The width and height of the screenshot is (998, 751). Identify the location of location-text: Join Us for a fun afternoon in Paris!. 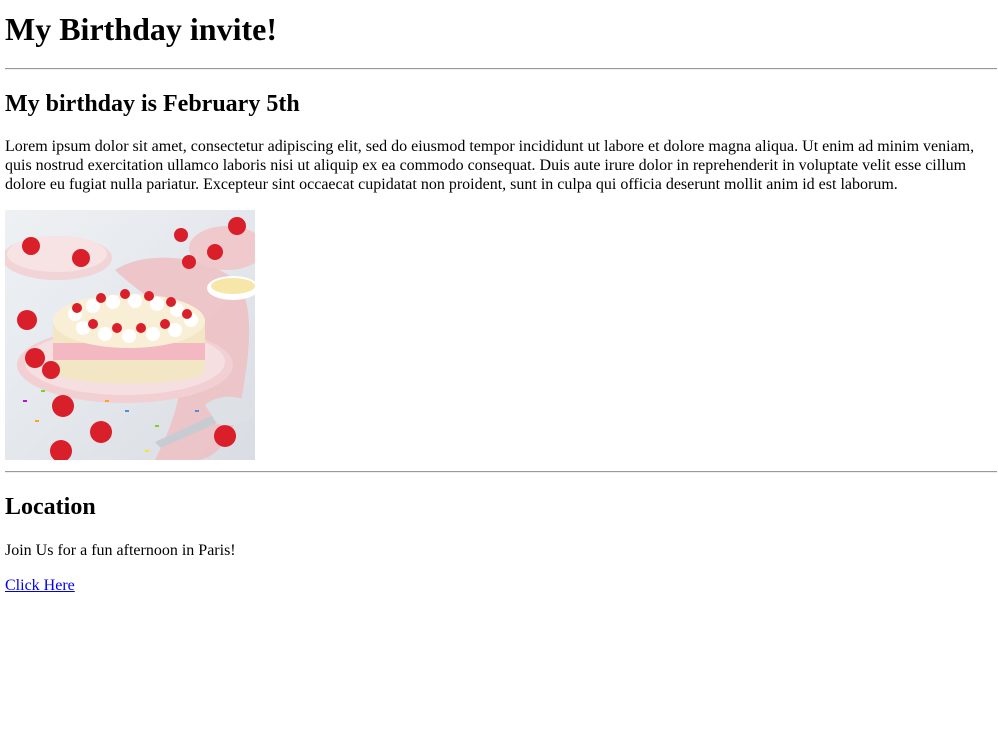
(120, 550).